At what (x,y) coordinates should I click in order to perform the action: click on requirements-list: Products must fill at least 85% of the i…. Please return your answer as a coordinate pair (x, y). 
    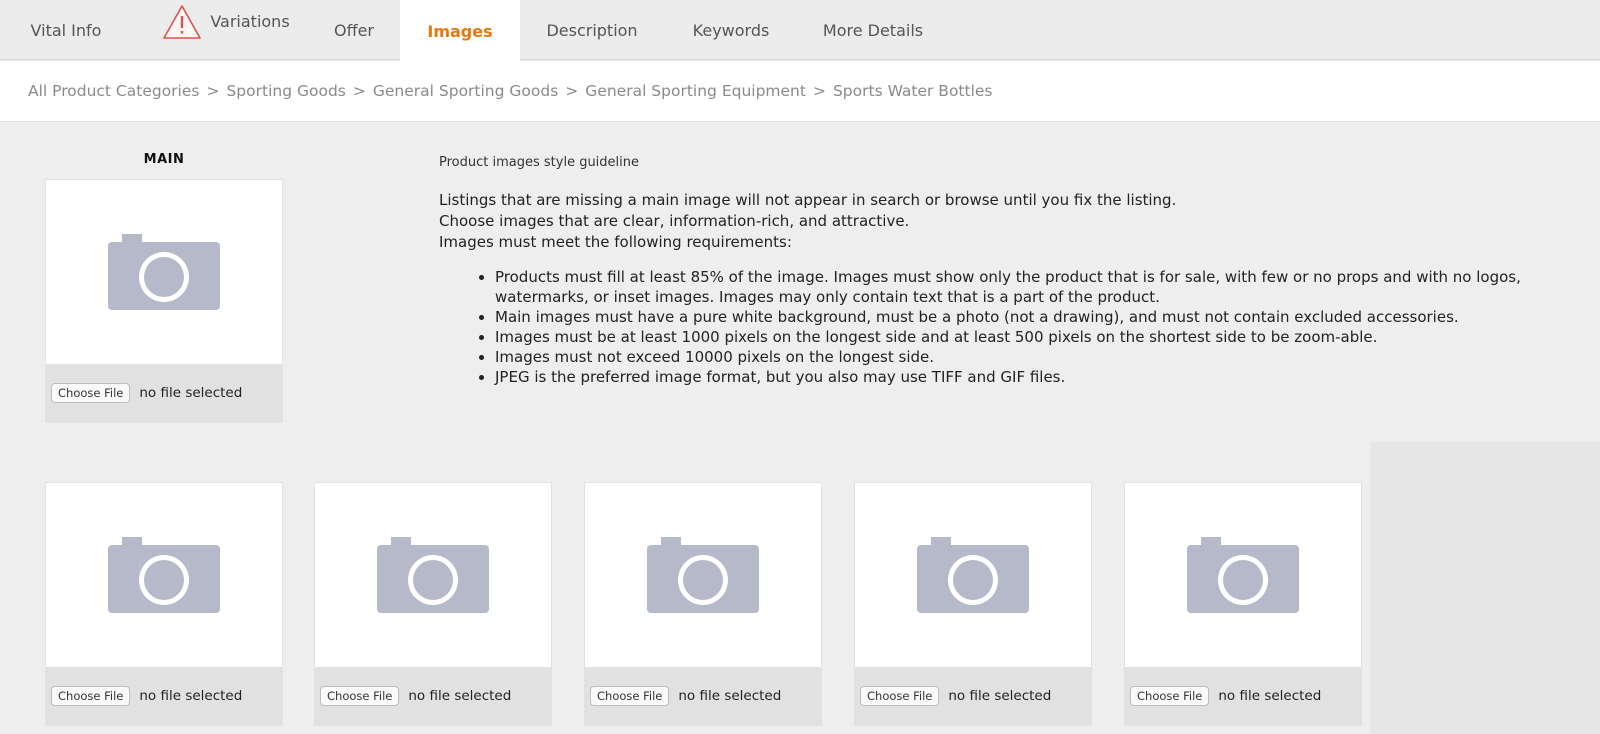
    Looking at the image, I should click on (1022, 327).